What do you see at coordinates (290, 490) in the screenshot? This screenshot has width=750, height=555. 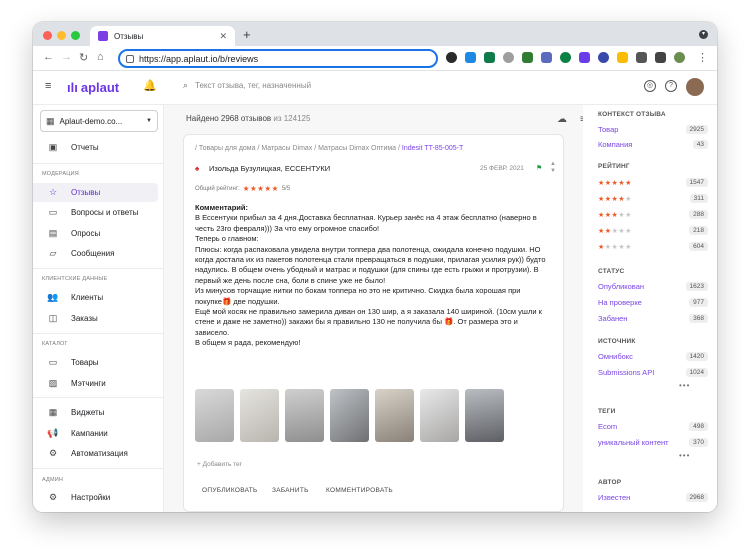 I see `ban-button: ЗАБАНИТЬ` at bounding box center [290, 490].